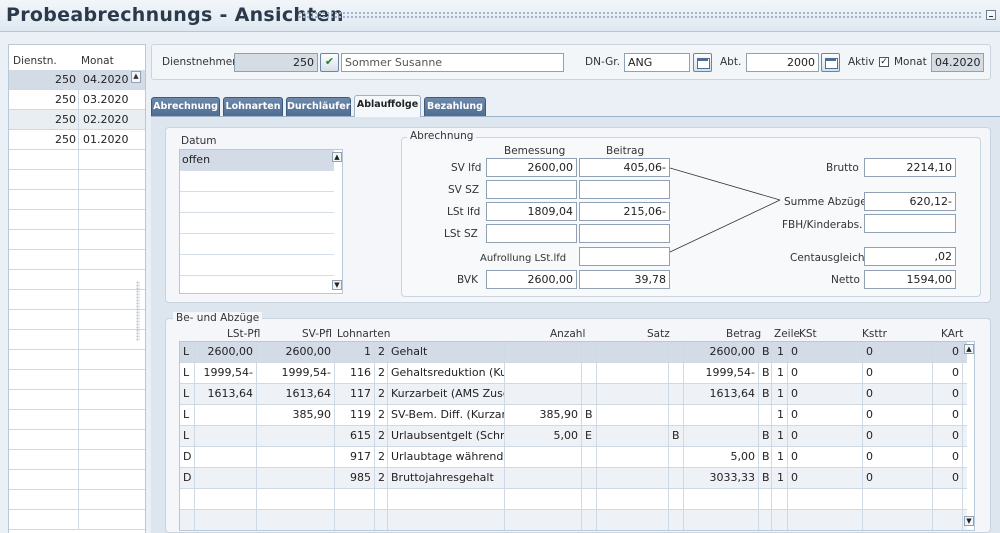  What do you see at coordinates (257, 160) in the screenshot?
I see `datum-row-selected: offen` at bounding box center [257, 160].